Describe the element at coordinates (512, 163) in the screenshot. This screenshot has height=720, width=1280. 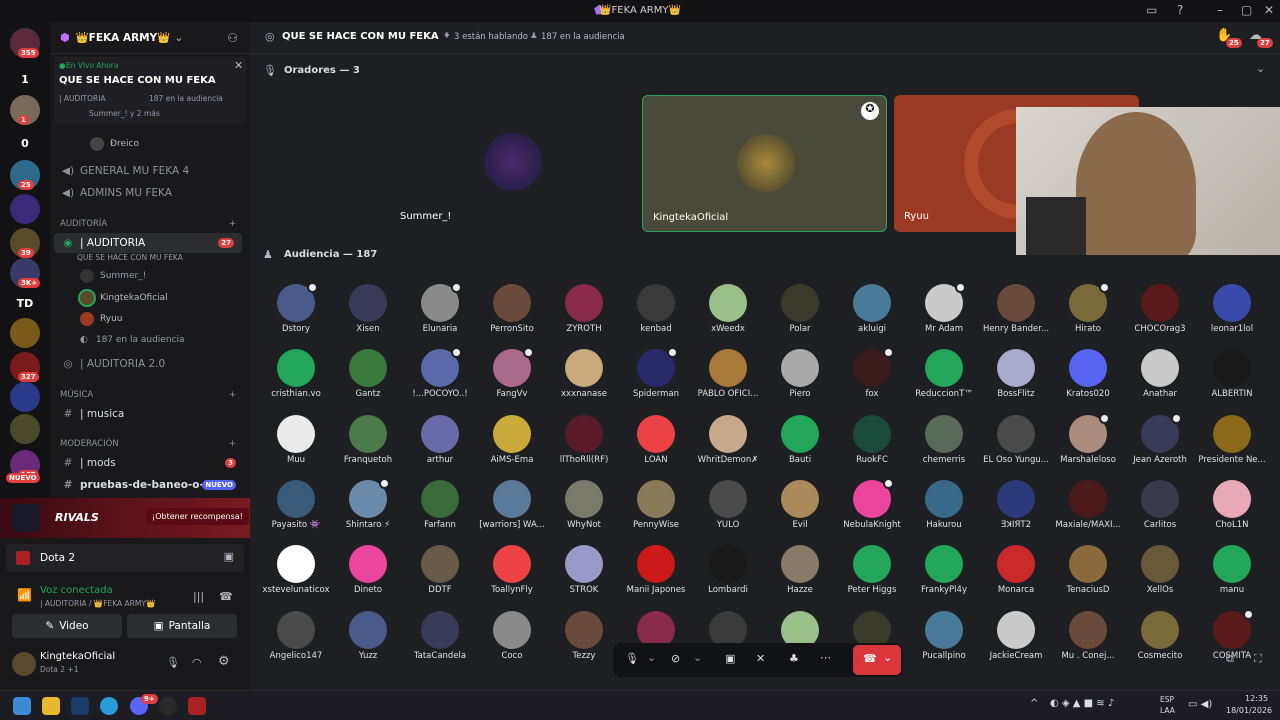
I see `speaker-tile: Summer_!` at that location.